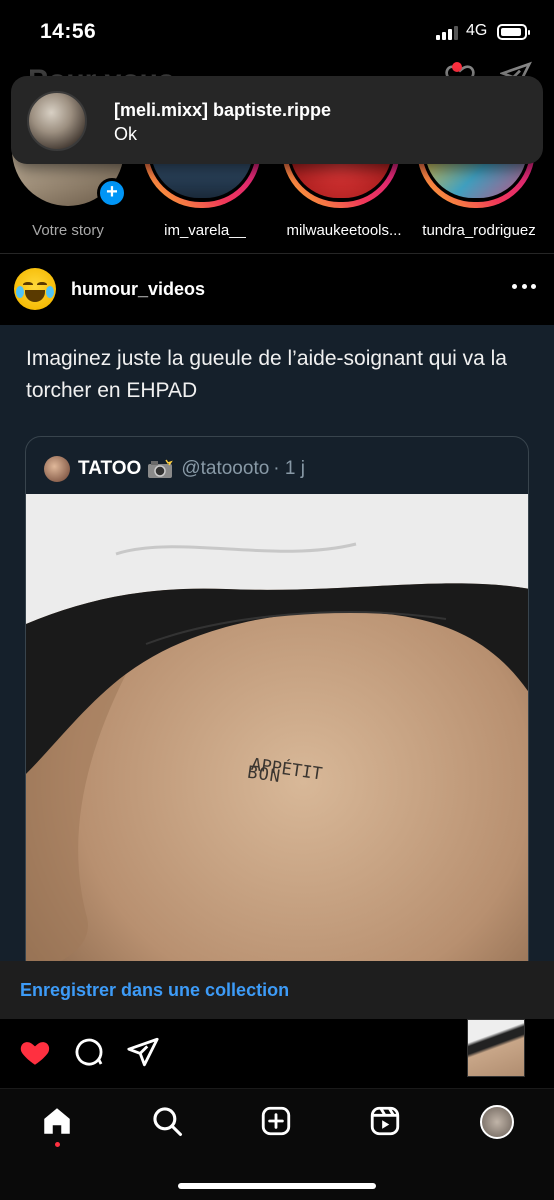 The width and height of the screenshot is (554, 1200). I want to click on quoted-time: · 1 j, so click(289, 468).